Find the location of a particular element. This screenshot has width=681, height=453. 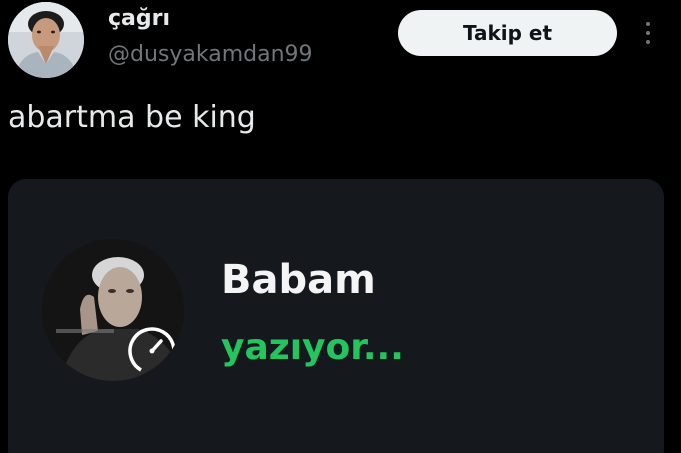

more-options-button is located at coordinates (648, 33).